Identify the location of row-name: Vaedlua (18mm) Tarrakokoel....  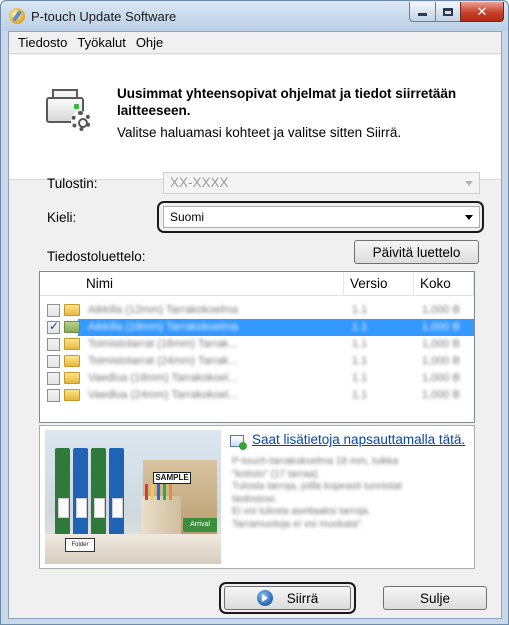
(163, 378).